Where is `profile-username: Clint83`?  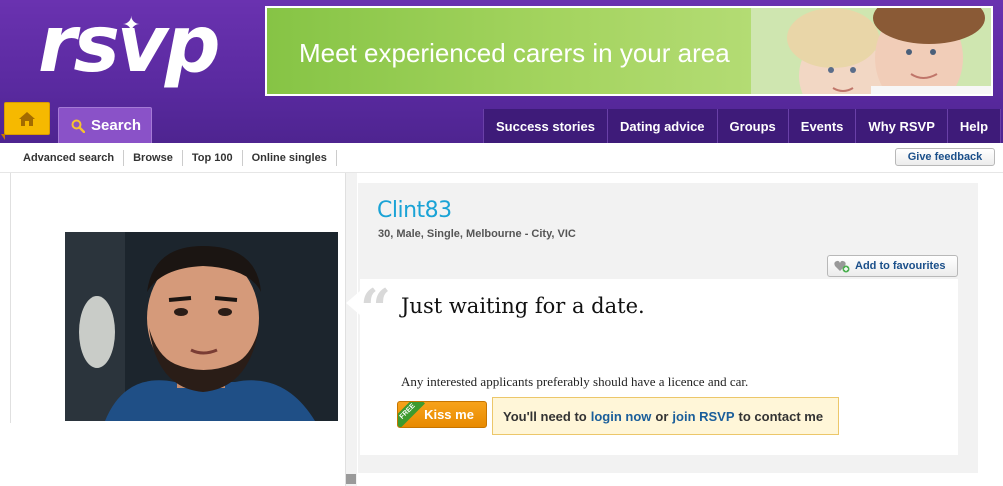
profile-username: Clint83 is located at coordinates (414, 210).